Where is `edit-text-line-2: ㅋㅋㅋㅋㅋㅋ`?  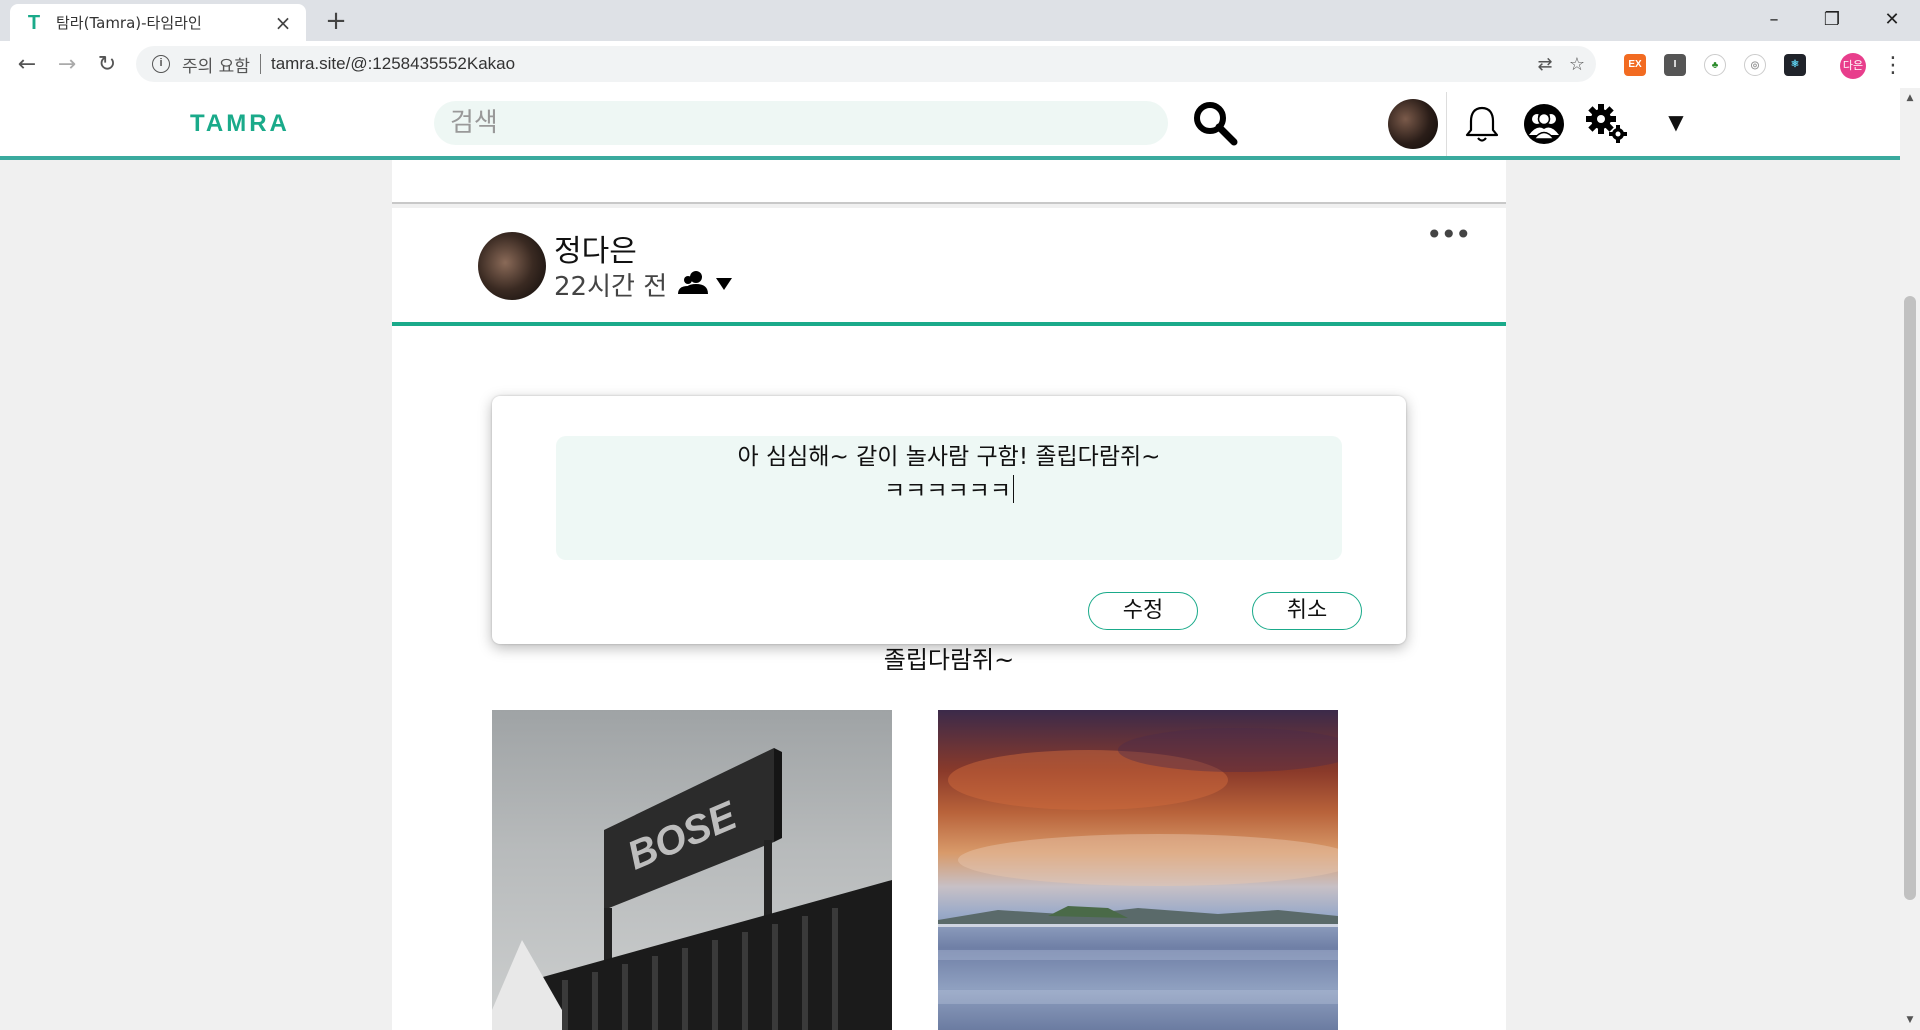
edit-text-line-2: ㅋㅋㅋㅋㅋㅋ is located at coordinates (949, 491).